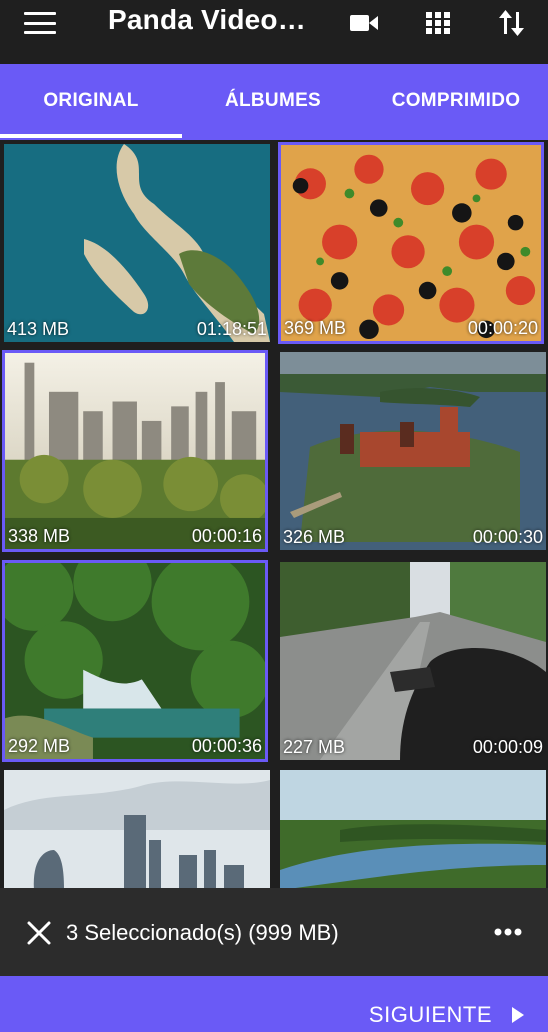 Image resolution: width=548 pixels, height=1032 pixels. I want to click on video-duration: 00:00:09, so click(507, 747).